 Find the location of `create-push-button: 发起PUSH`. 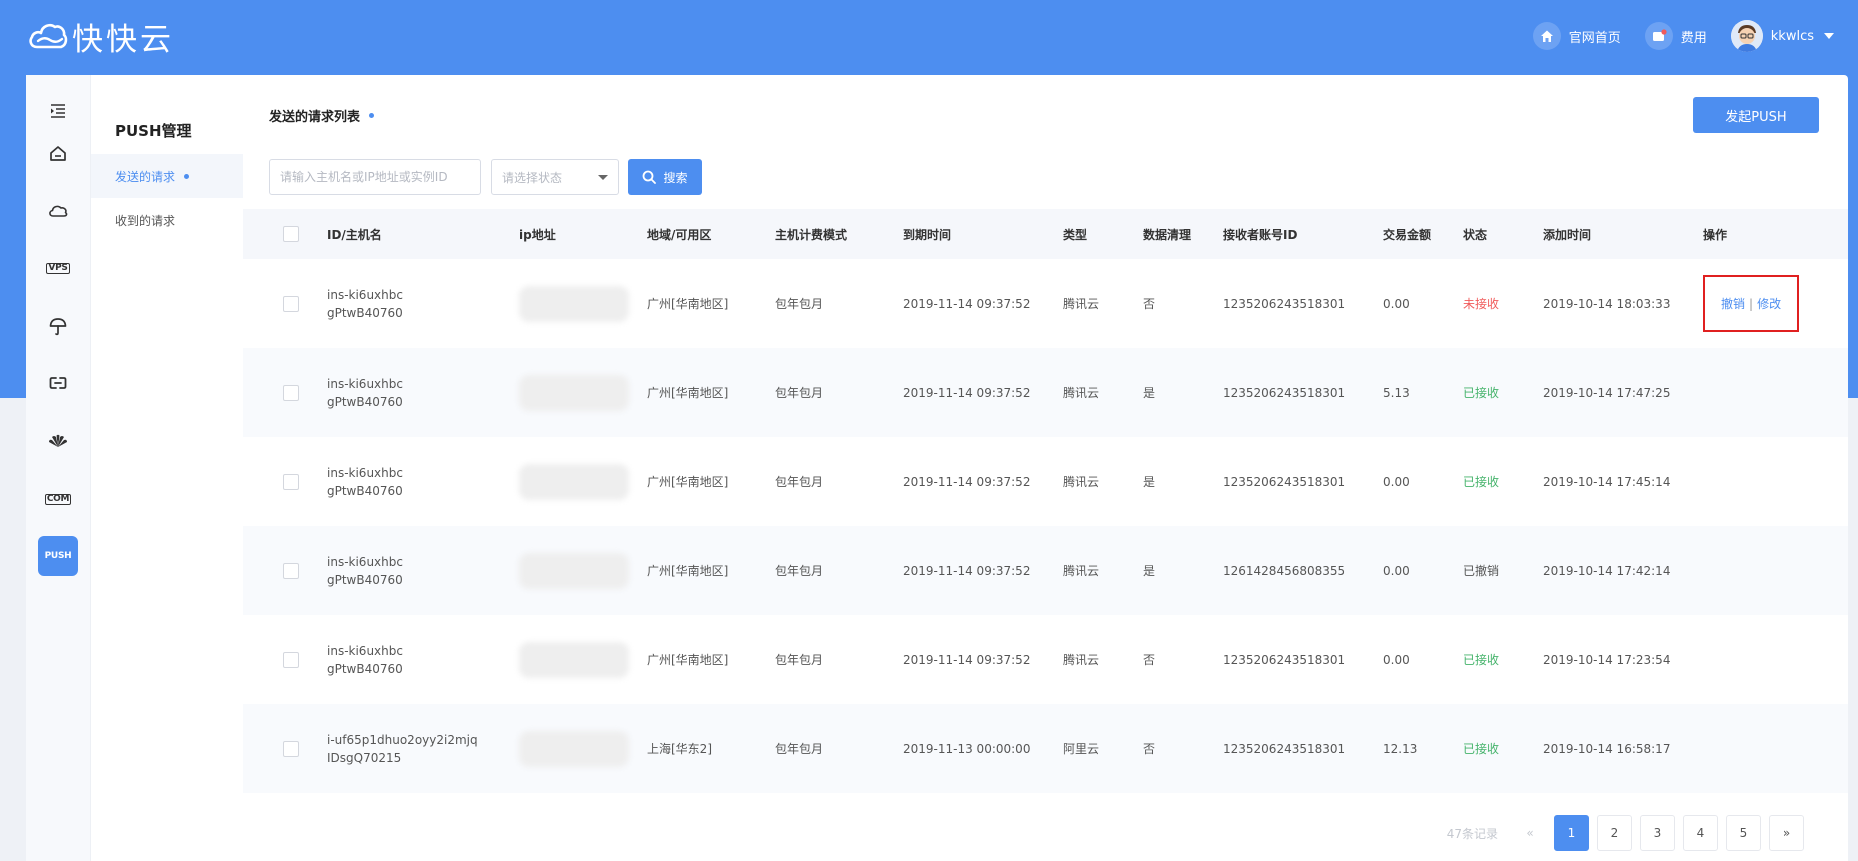

create-push-button: 发起PUSH is located at coordinates (1756, 115).